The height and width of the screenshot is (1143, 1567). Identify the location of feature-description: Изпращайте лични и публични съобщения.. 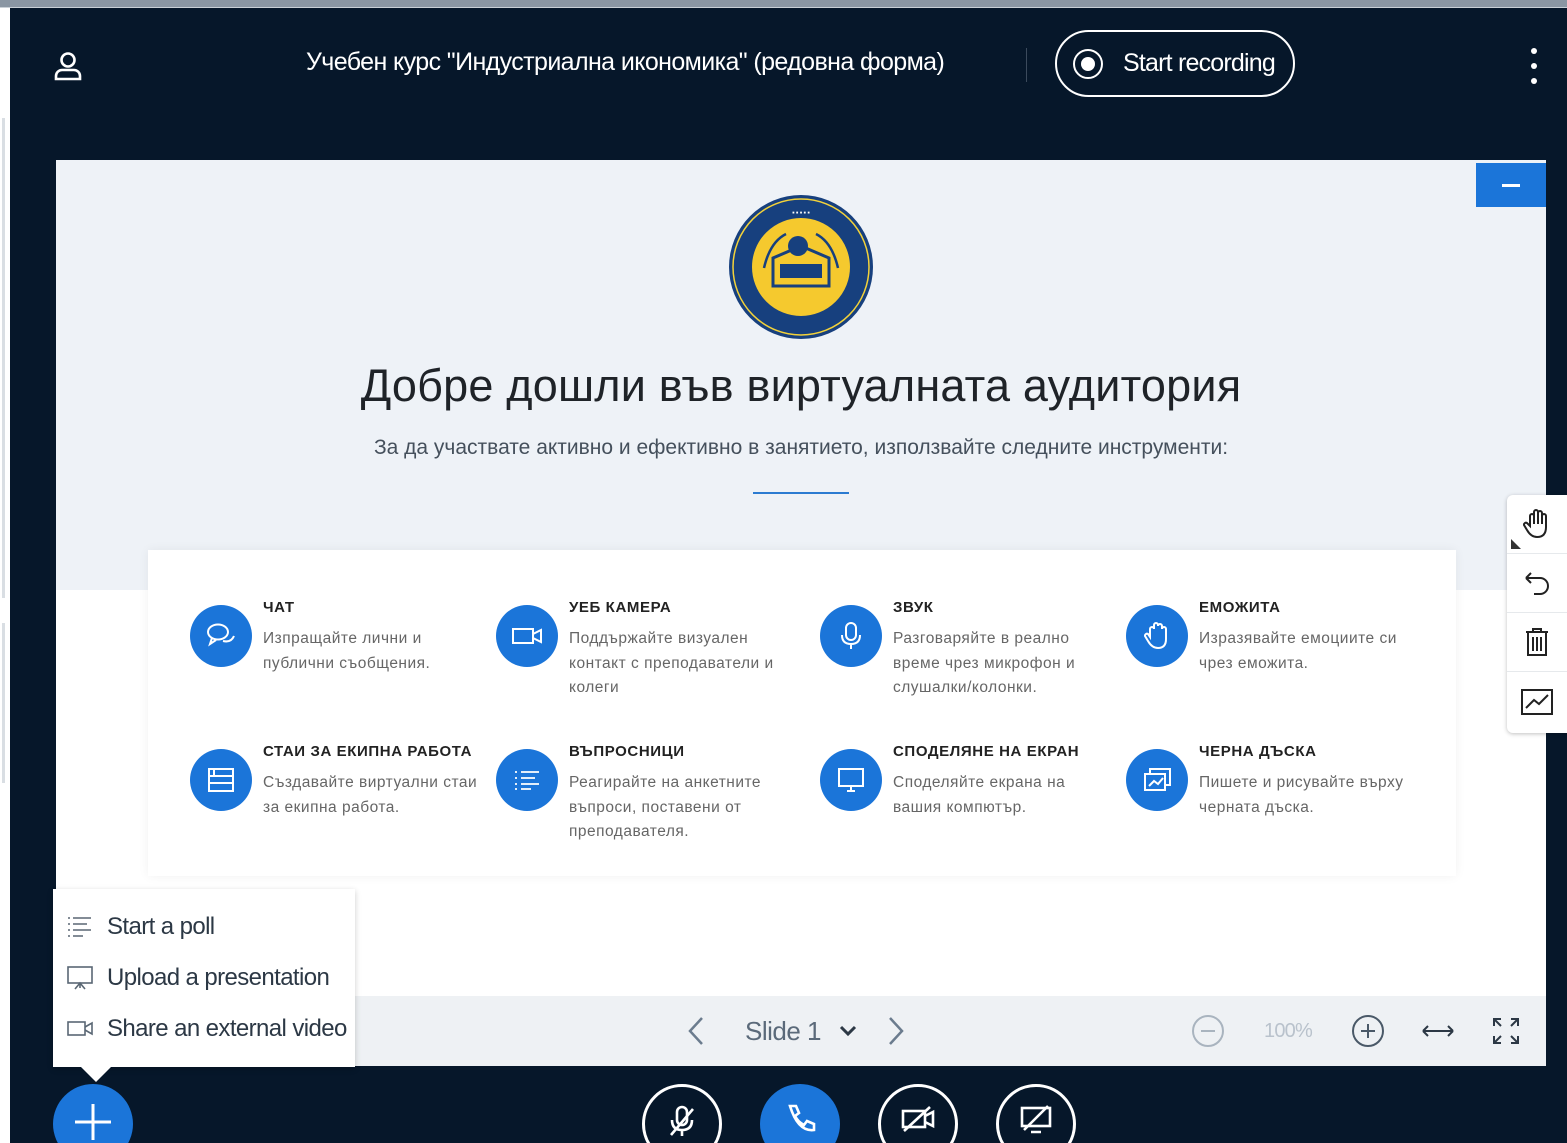
(347, 651).